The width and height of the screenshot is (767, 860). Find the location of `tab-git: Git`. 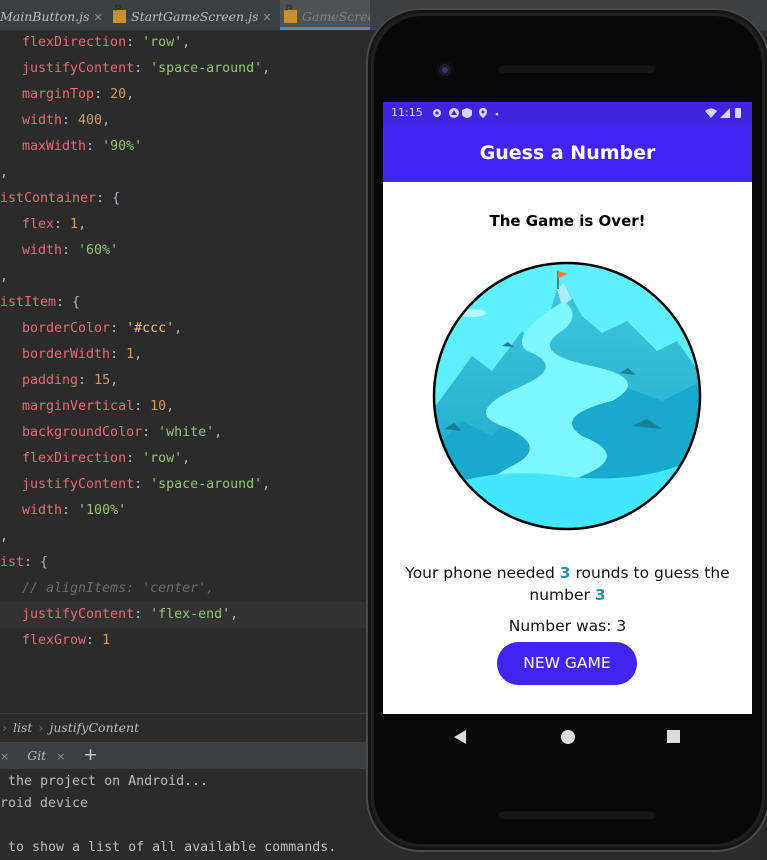

tab-git: Git is located at coordinates (36, 755).